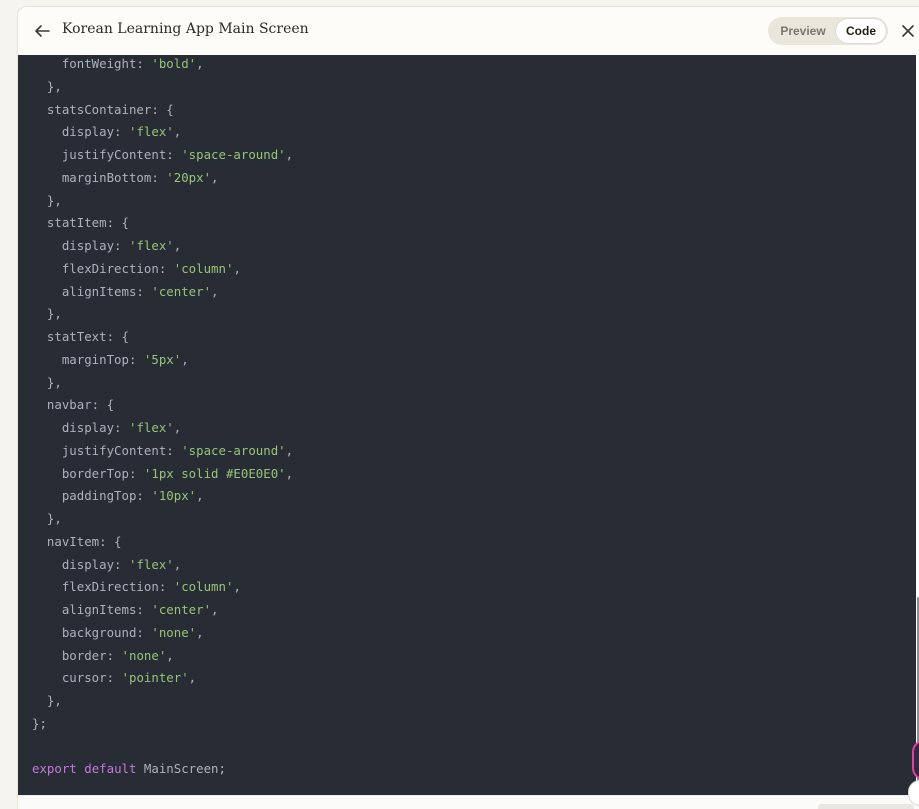 The width and height of the screenshot is (919, 809). Describe the element at coordinates (54, 769) in the screenshot. I see `code-keyword: export` at that location.